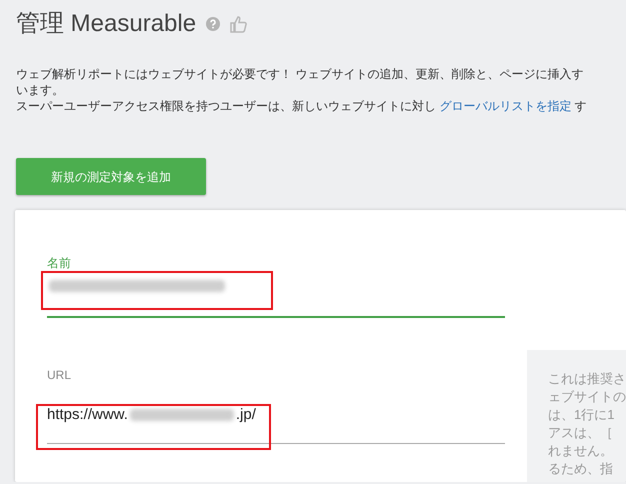  What do you see at coordinates (276, 422) in the screenshot?
I see `input-field: https://www. .jp/` at bounding box center [276, 422].